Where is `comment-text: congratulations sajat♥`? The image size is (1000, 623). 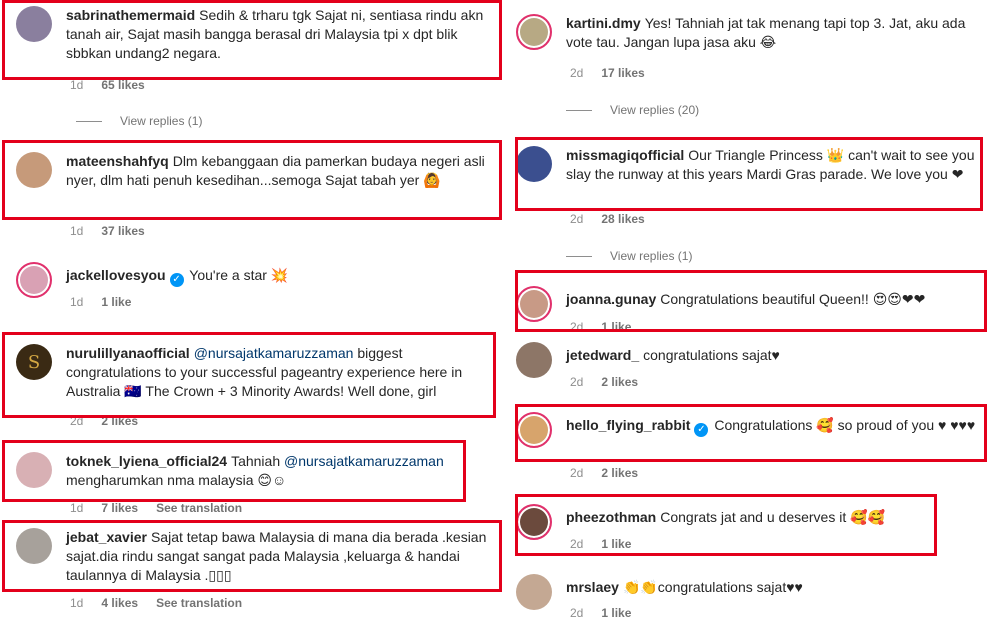 comment-text: congratulations sajat♥ is located at coordinates (711, 355).